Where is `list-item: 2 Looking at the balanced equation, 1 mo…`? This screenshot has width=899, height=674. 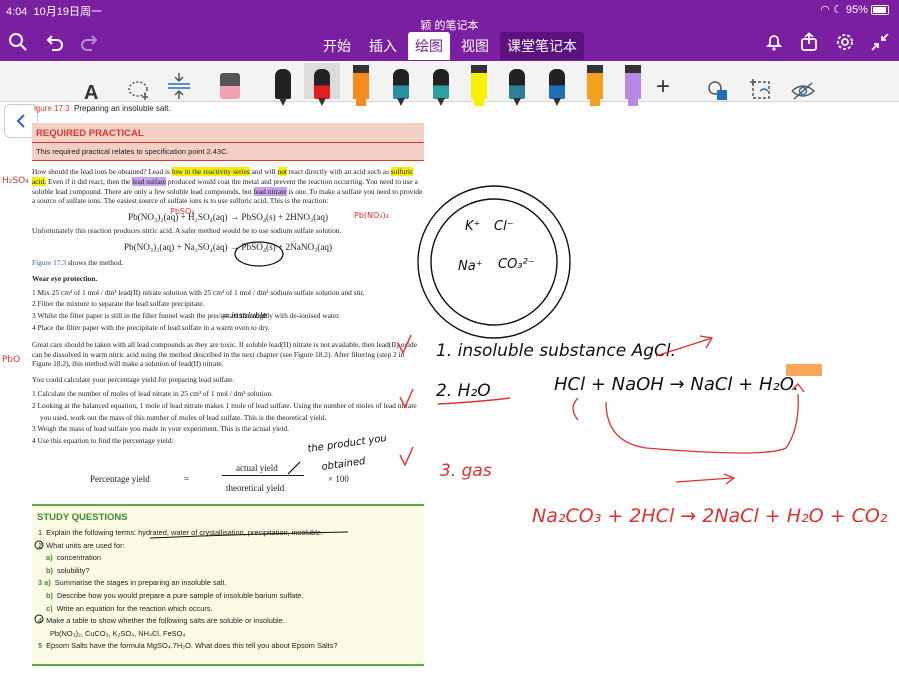
list-item: 2 Looking at the balanced equation, 1 mo… is located at coordinates (224, 411).